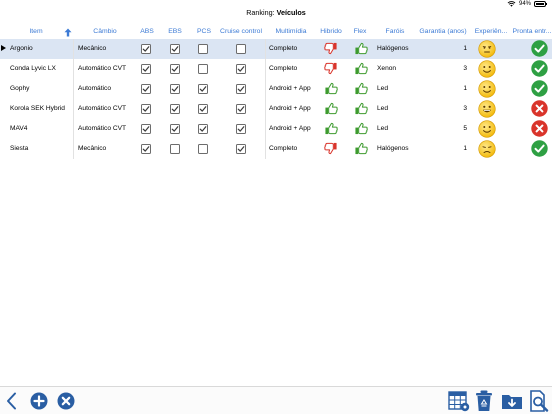 This screenshot has width=552, height=414. What do you see at coordinates (105, 32) in the screenshot?
I see `column-header-cambio: Câmbio` at bounding box center [105, 32].